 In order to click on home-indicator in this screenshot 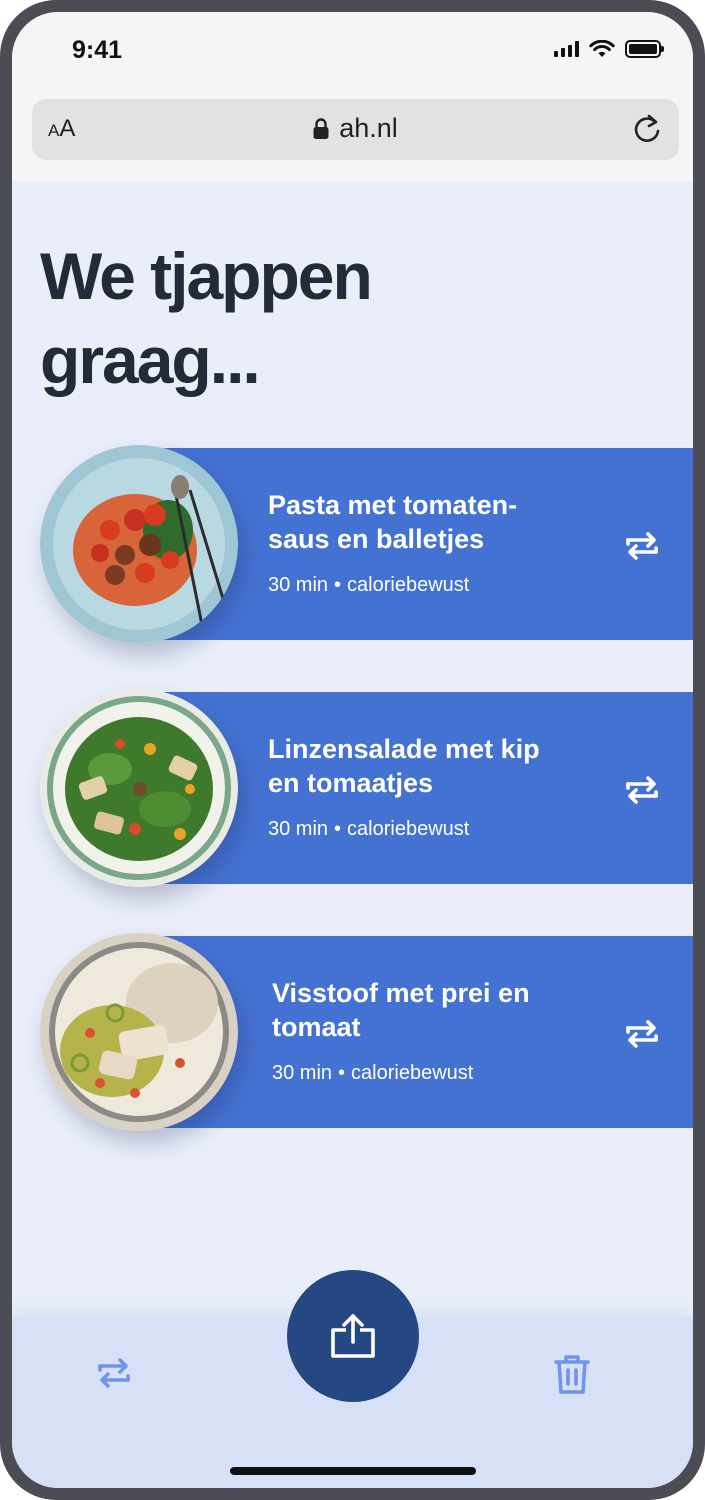, I will do `click(353, 1471)`.